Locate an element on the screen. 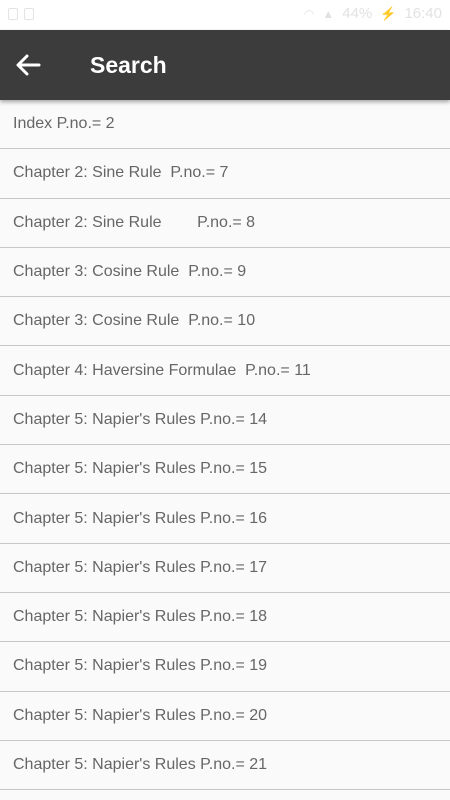 The height and width of the screenshot is (800, 450). back-button is located at coordinates (29, 65).